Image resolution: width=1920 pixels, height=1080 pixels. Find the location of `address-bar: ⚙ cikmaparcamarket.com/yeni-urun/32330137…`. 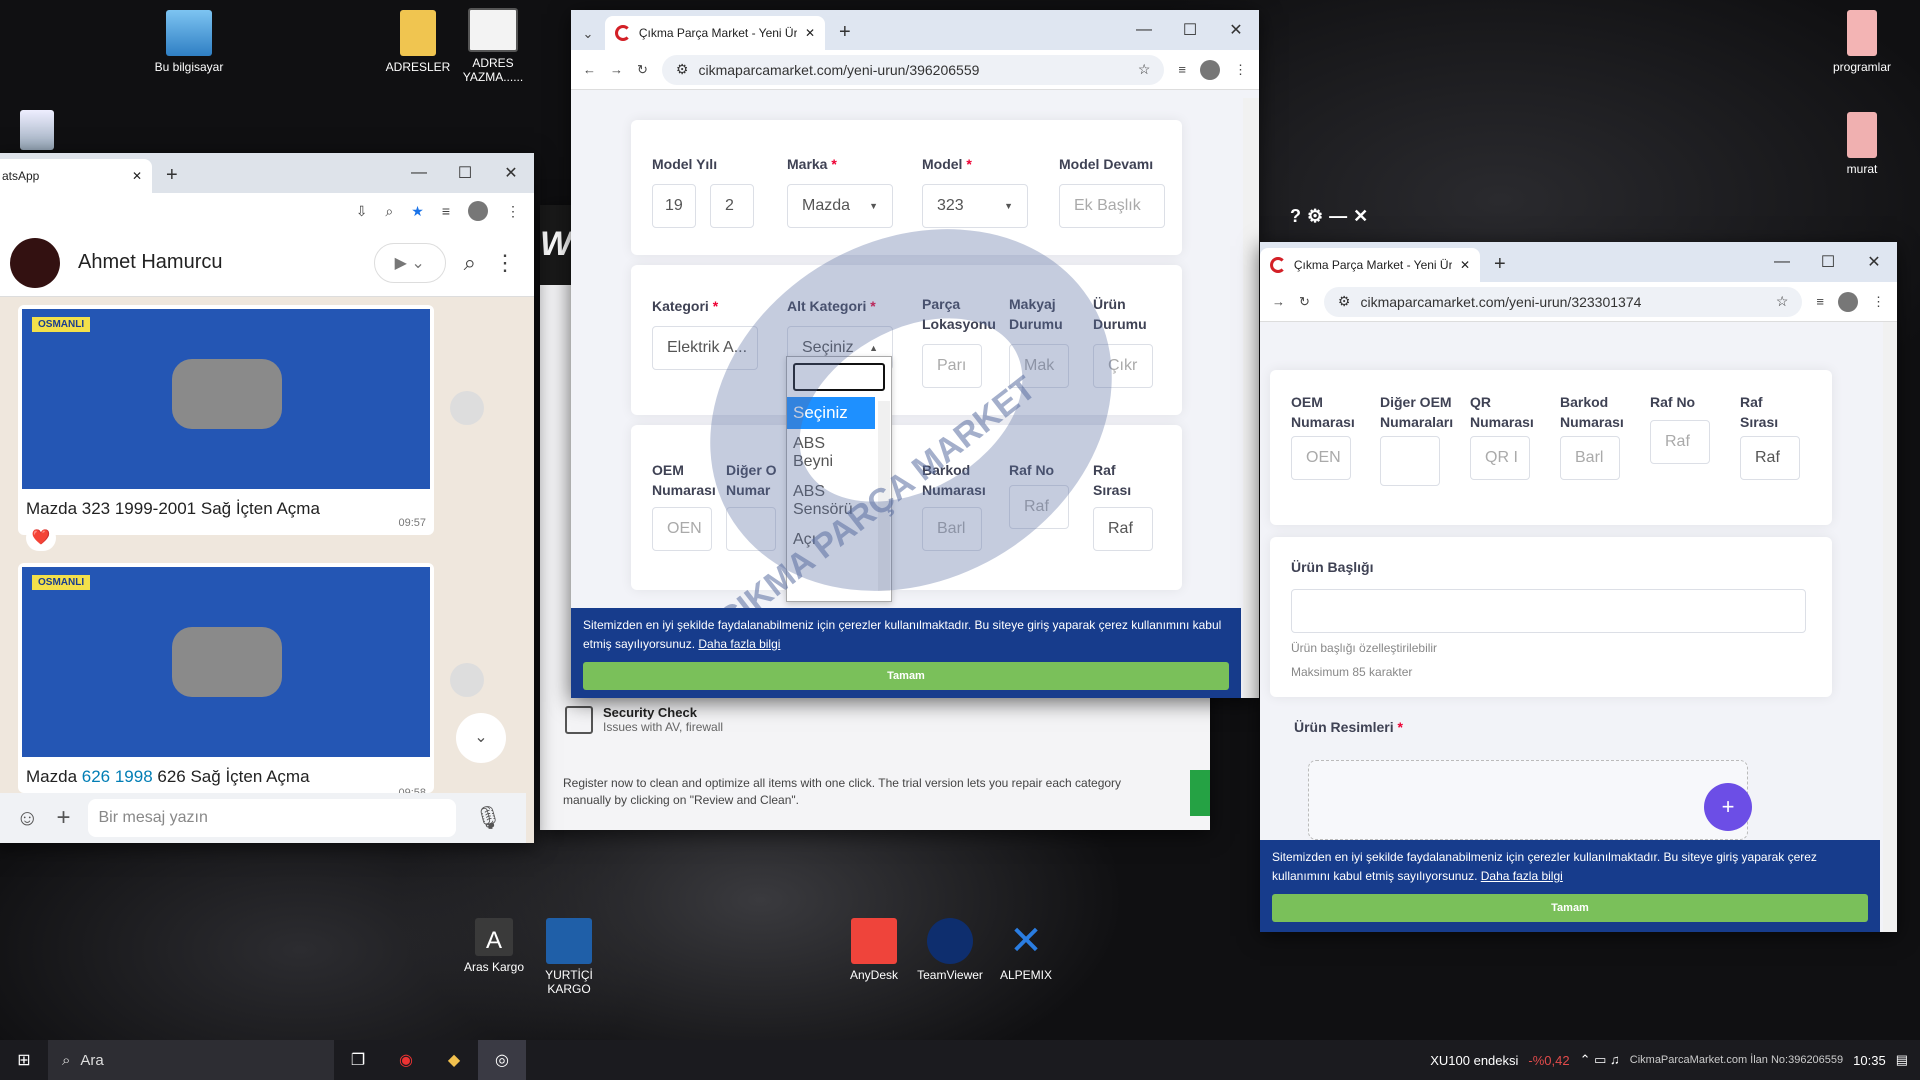

address-bar: ⚙ cikmaparcamarket.com/yeni-urun/32330137… is located at coordinates (1563, 301).